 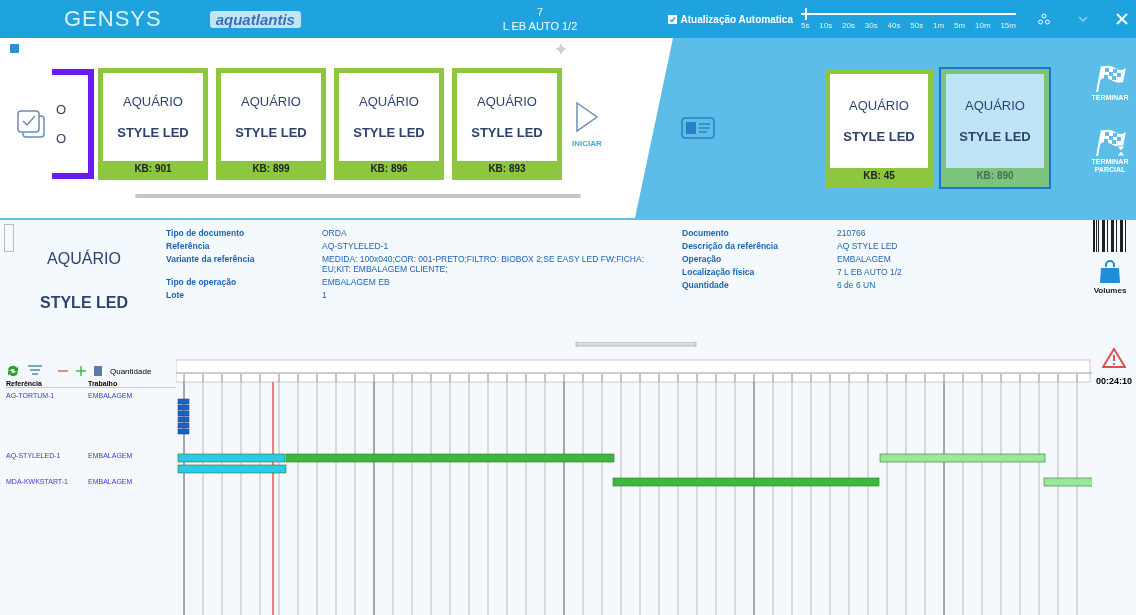 I want to click on field-value: MEDIDA: 100x040;COR: 001-PRETO;FILTRO: BIOBOX 2;SE EASY LED FW;FICHA: EU;KIT: EMBALAGEM CLIENTE;, so click(x=483, y=264).